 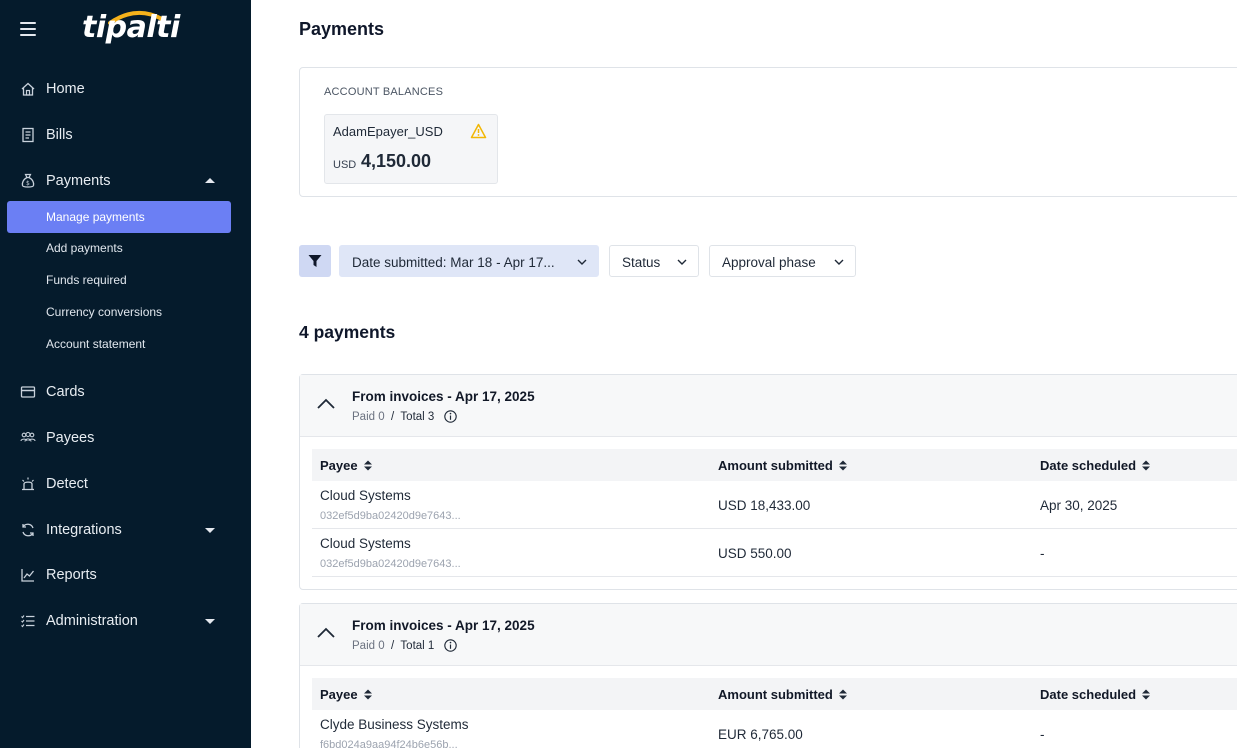 I want to click on total-count: 3, so click(x=431, y=417).